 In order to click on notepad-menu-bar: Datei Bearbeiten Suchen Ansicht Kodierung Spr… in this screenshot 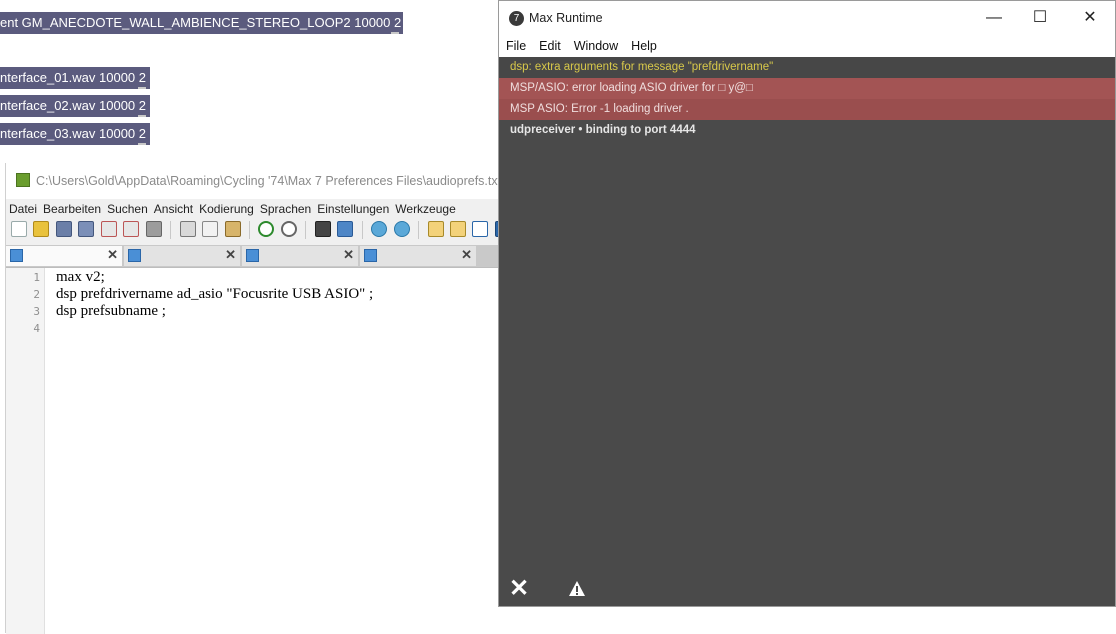, I will do `click(255, 209)`.